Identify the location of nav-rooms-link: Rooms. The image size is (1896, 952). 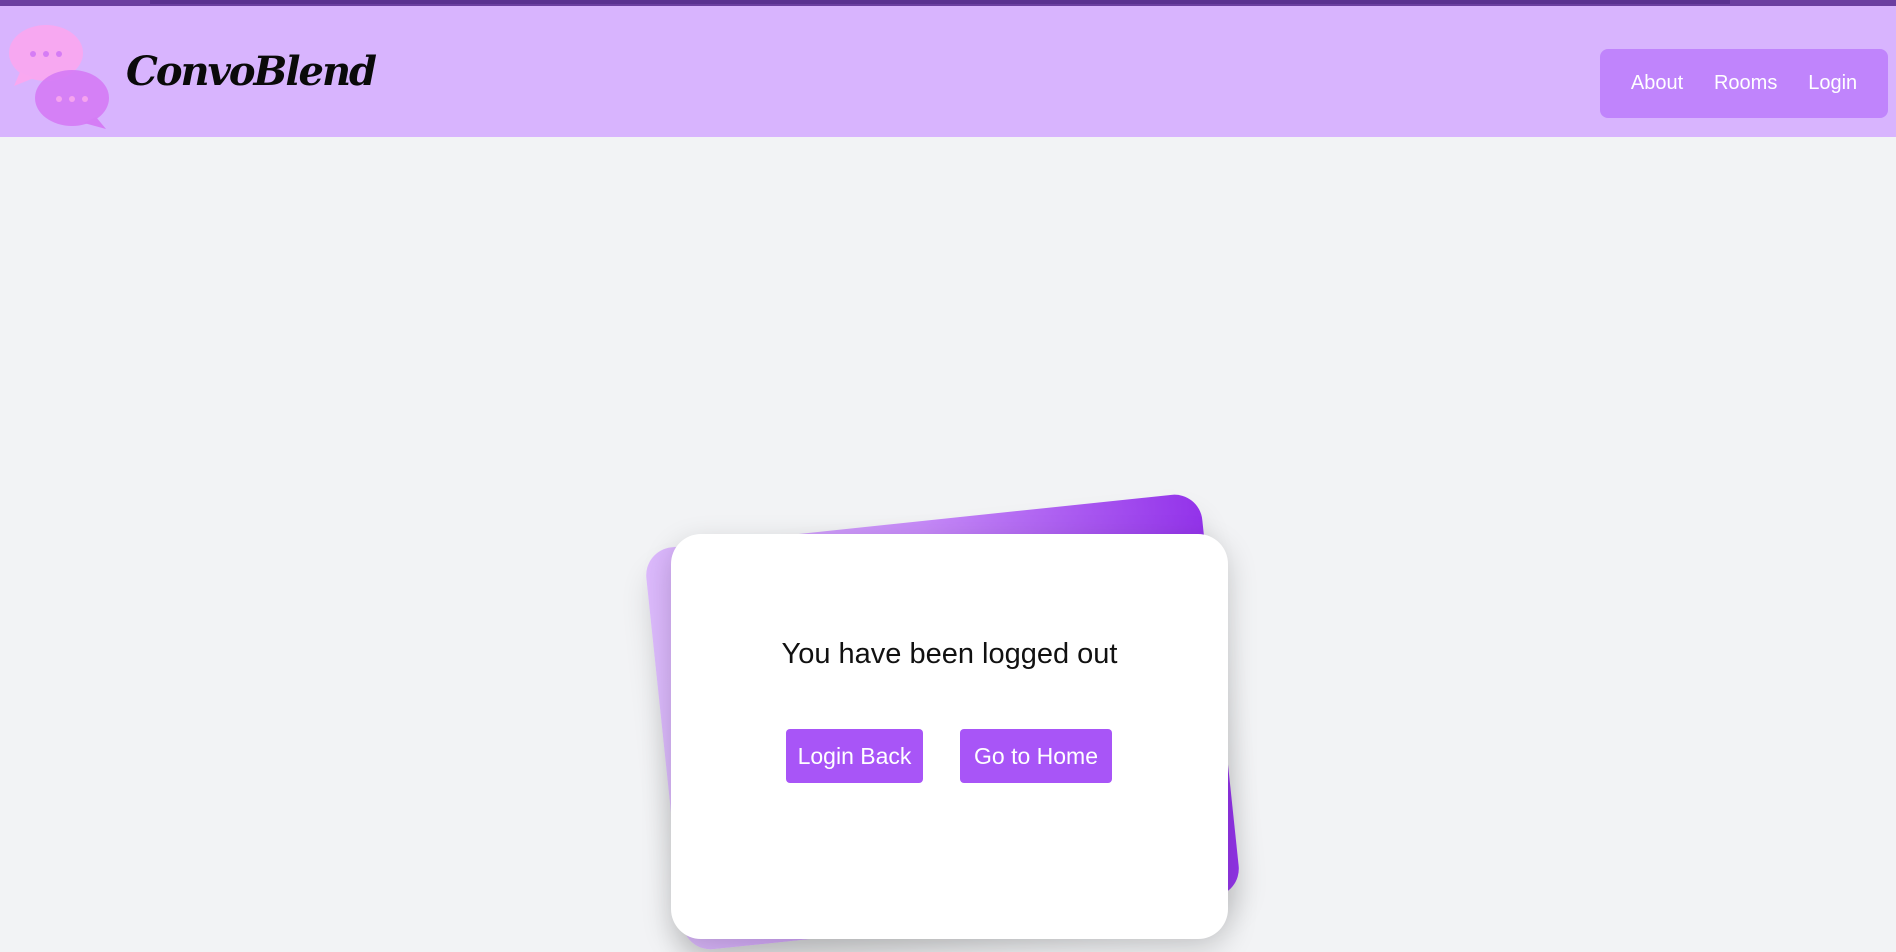
(1745, 83).